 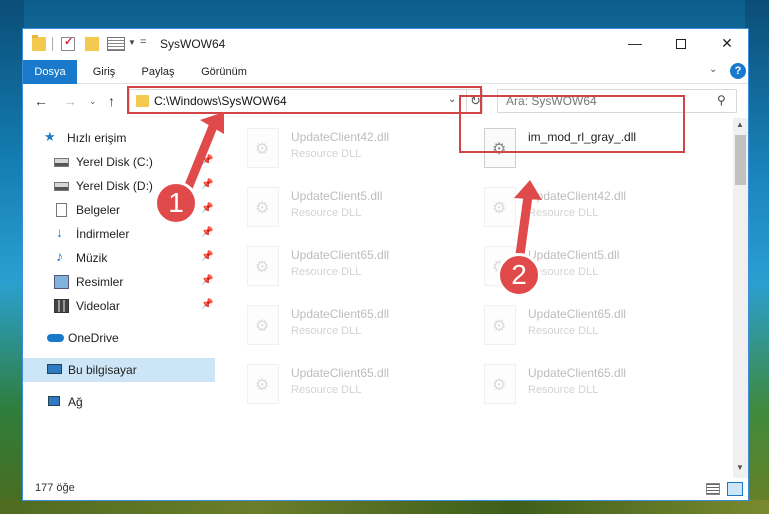 I want to click on nav-item-label: Resimler, so click(x=100, y=282).